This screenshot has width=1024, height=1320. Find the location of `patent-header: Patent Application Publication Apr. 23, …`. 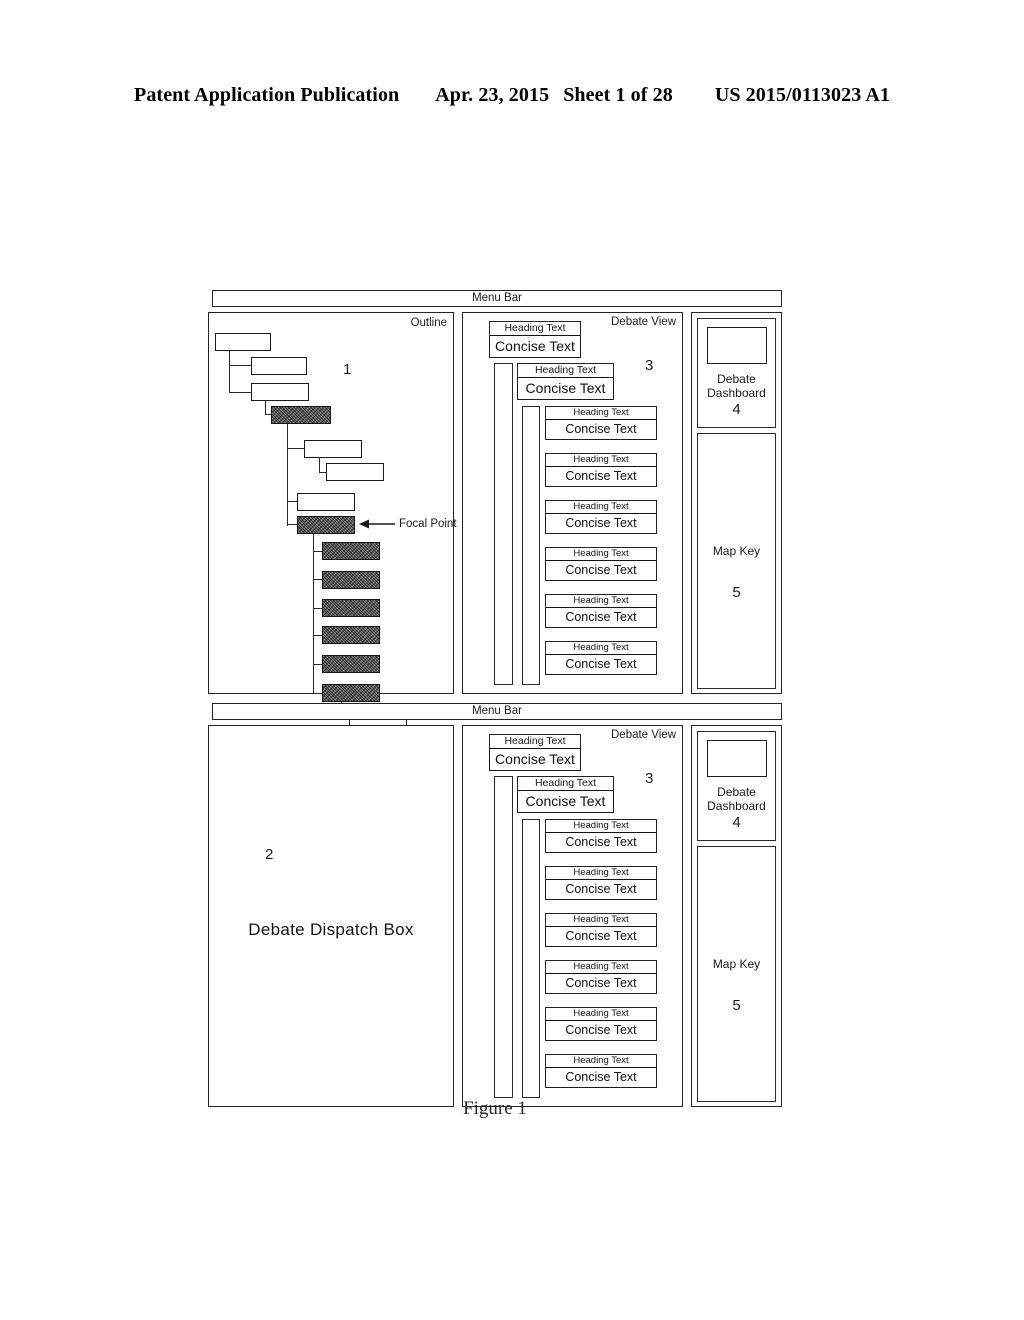

patent-header: Patent Application Publication Apr. 23, … is located at coordinates (512, 95).